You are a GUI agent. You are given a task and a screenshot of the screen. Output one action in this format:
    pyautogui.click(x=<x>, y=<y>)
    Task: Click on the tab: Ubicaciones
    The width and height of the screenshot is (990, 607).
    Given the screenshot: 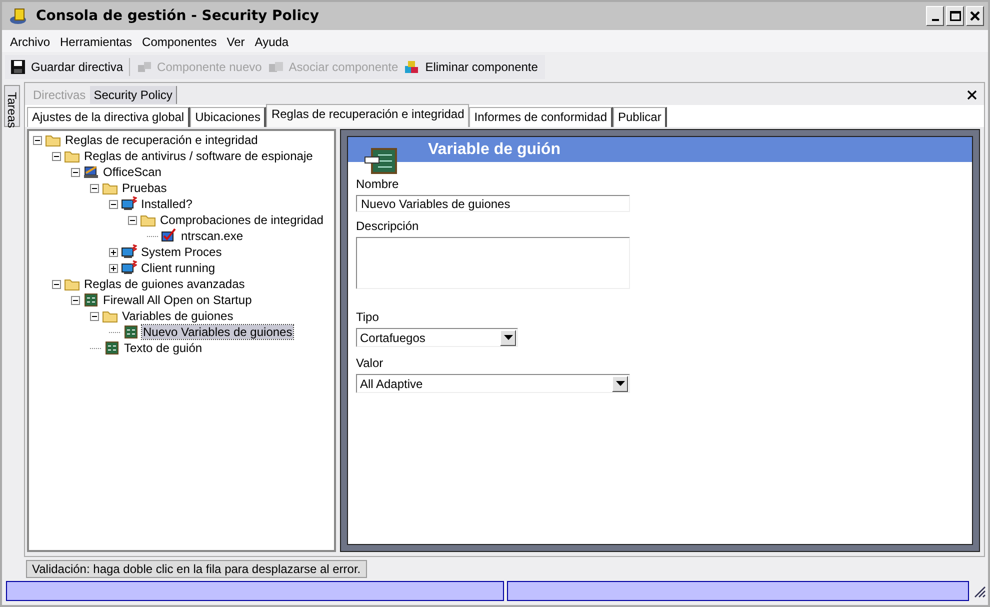 What is the action you would take?
    pyautogui.click(x=228, y=117)
    